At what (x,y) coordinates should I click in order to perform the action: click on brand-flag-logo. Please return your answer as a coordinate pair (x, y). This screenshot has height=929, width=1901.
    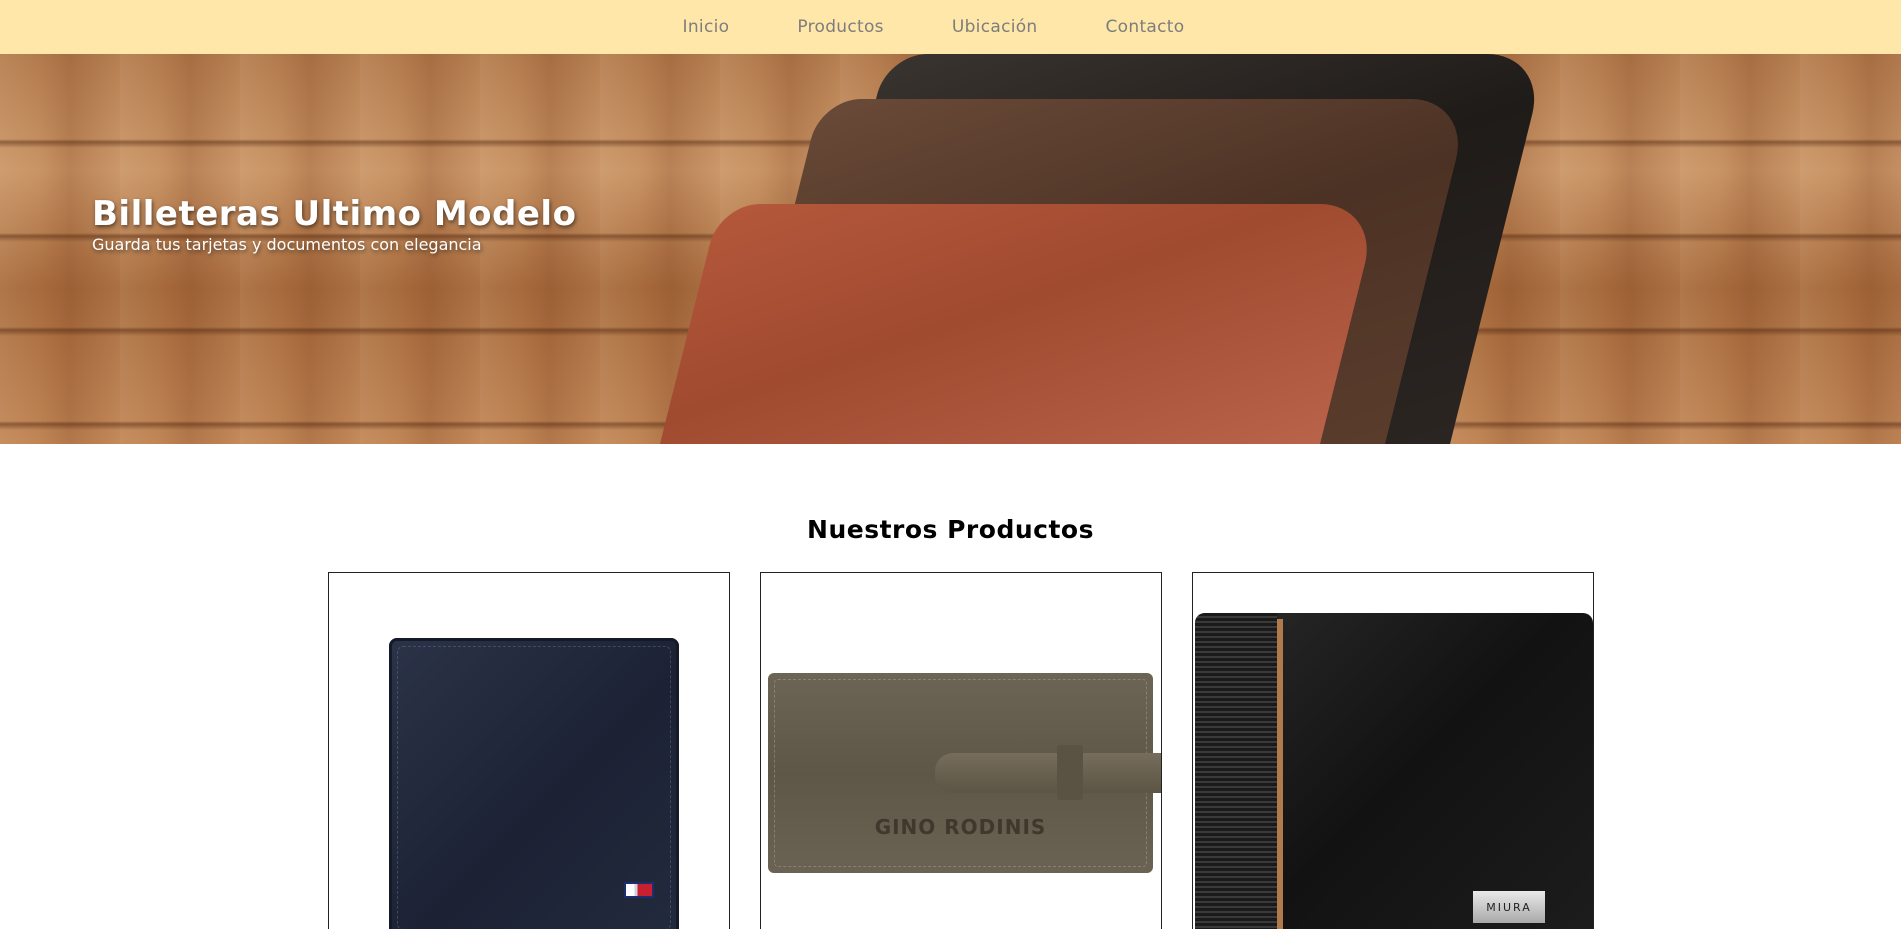
    Looking at the image, I should click on (639, 890).